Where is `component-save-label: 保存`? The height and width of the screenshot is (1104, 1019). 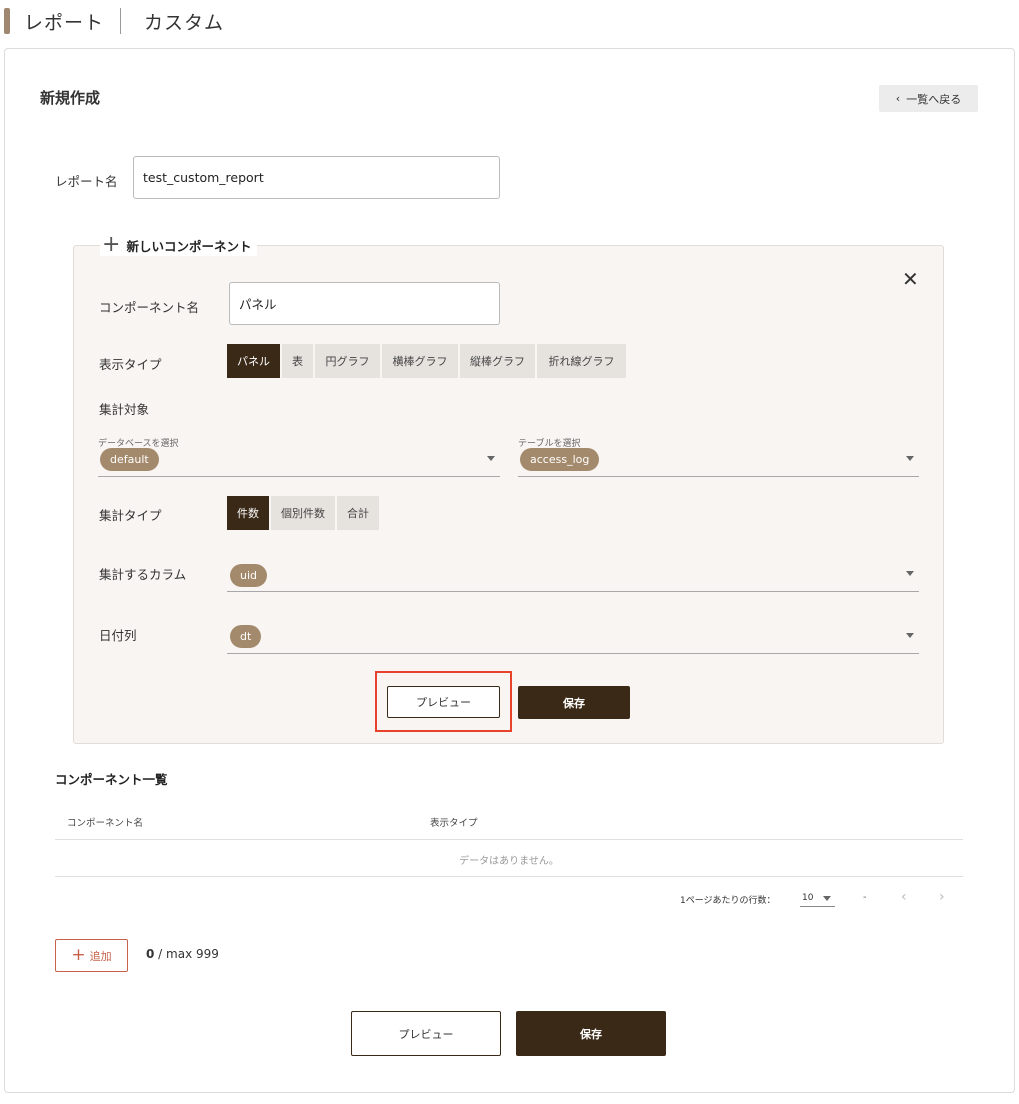
component-save-label: 保存 is located at coordinates (574, 703).